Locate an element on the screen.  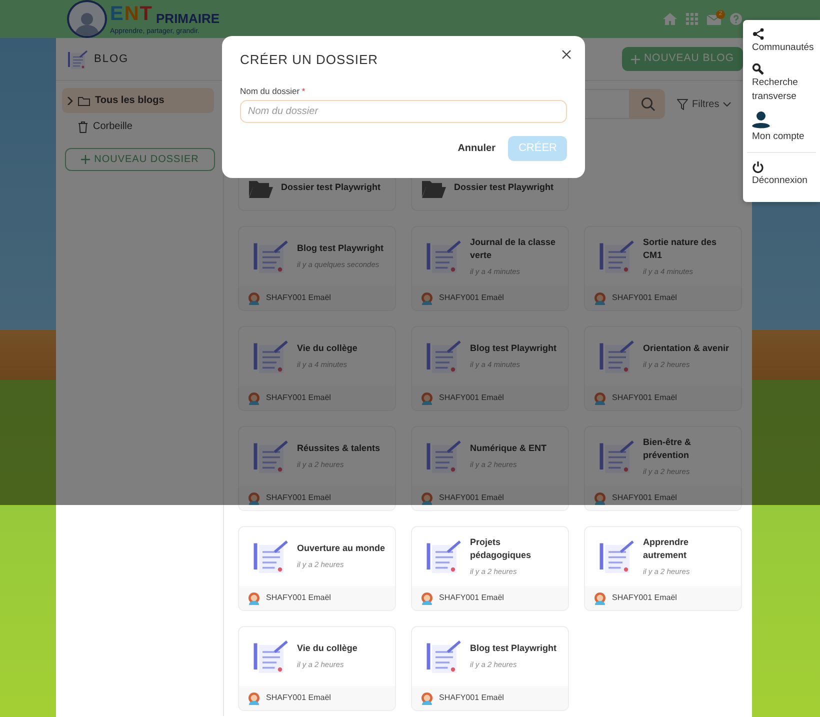
brand-suffix: PRIMAIRE is located at coordinates (188, 18).